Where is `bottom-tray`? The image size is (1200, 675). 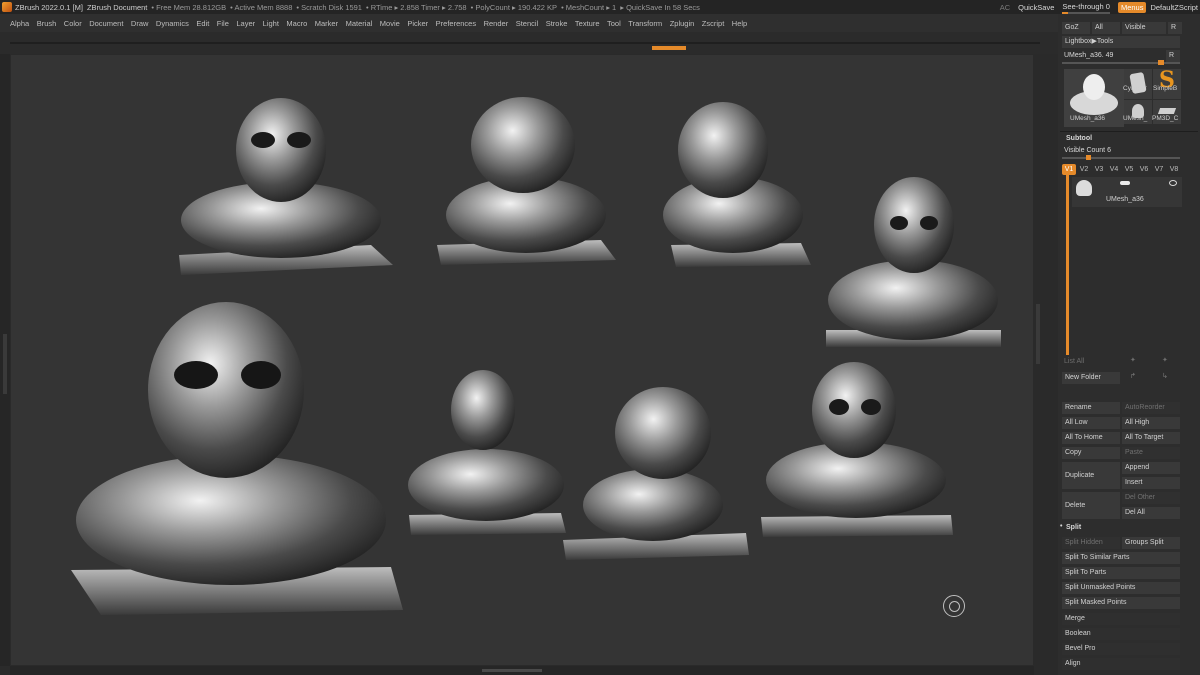
bottom-tray is located at coordinates (522, 670).